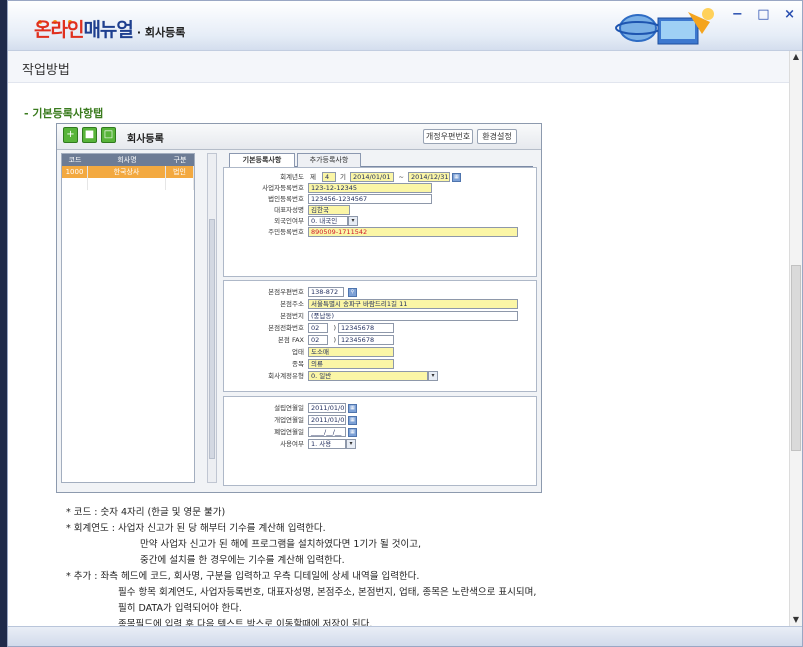 This screenshot has height=647, width=803. What do you see at coordinates (368, 376) in the screenshot?
I see `acct-type-select: 0. 일반` at bounding box center [368, 376].